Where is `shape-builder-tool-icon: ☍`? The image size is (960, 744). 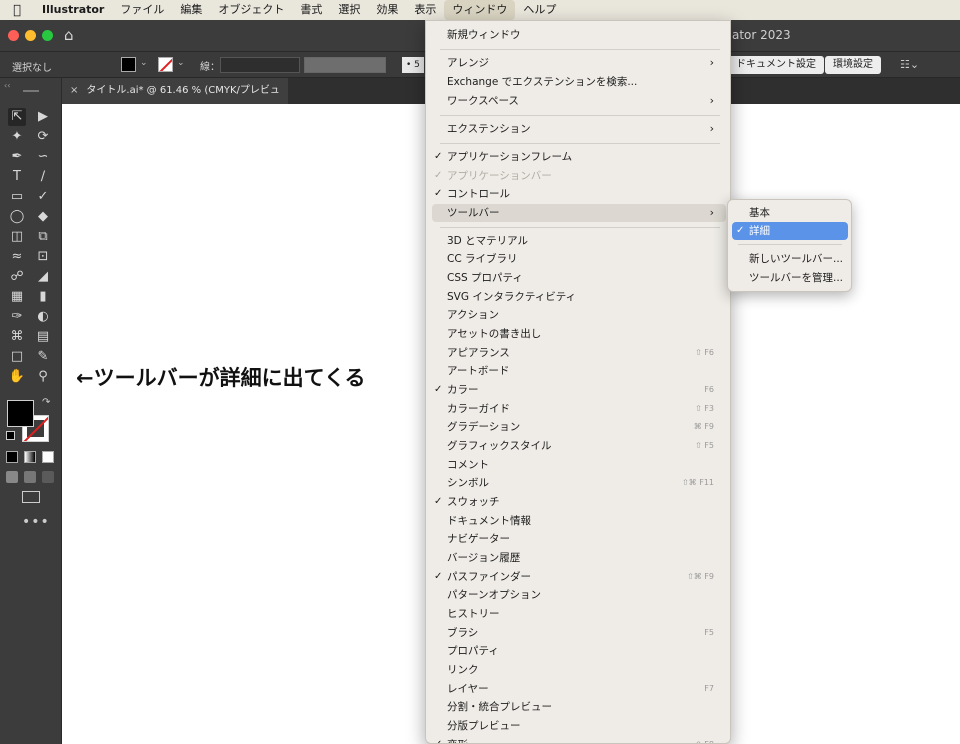
shape-builder-tool-icon: ☍ is located at coordinates (17, 277).